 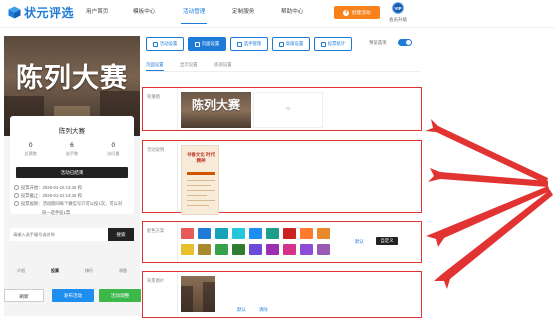 What do you see at coordinates (282, 177) in the screenshot?
I see `section-description: 活动说明 书香文化 时代精神` at bounding box center [282, 177].